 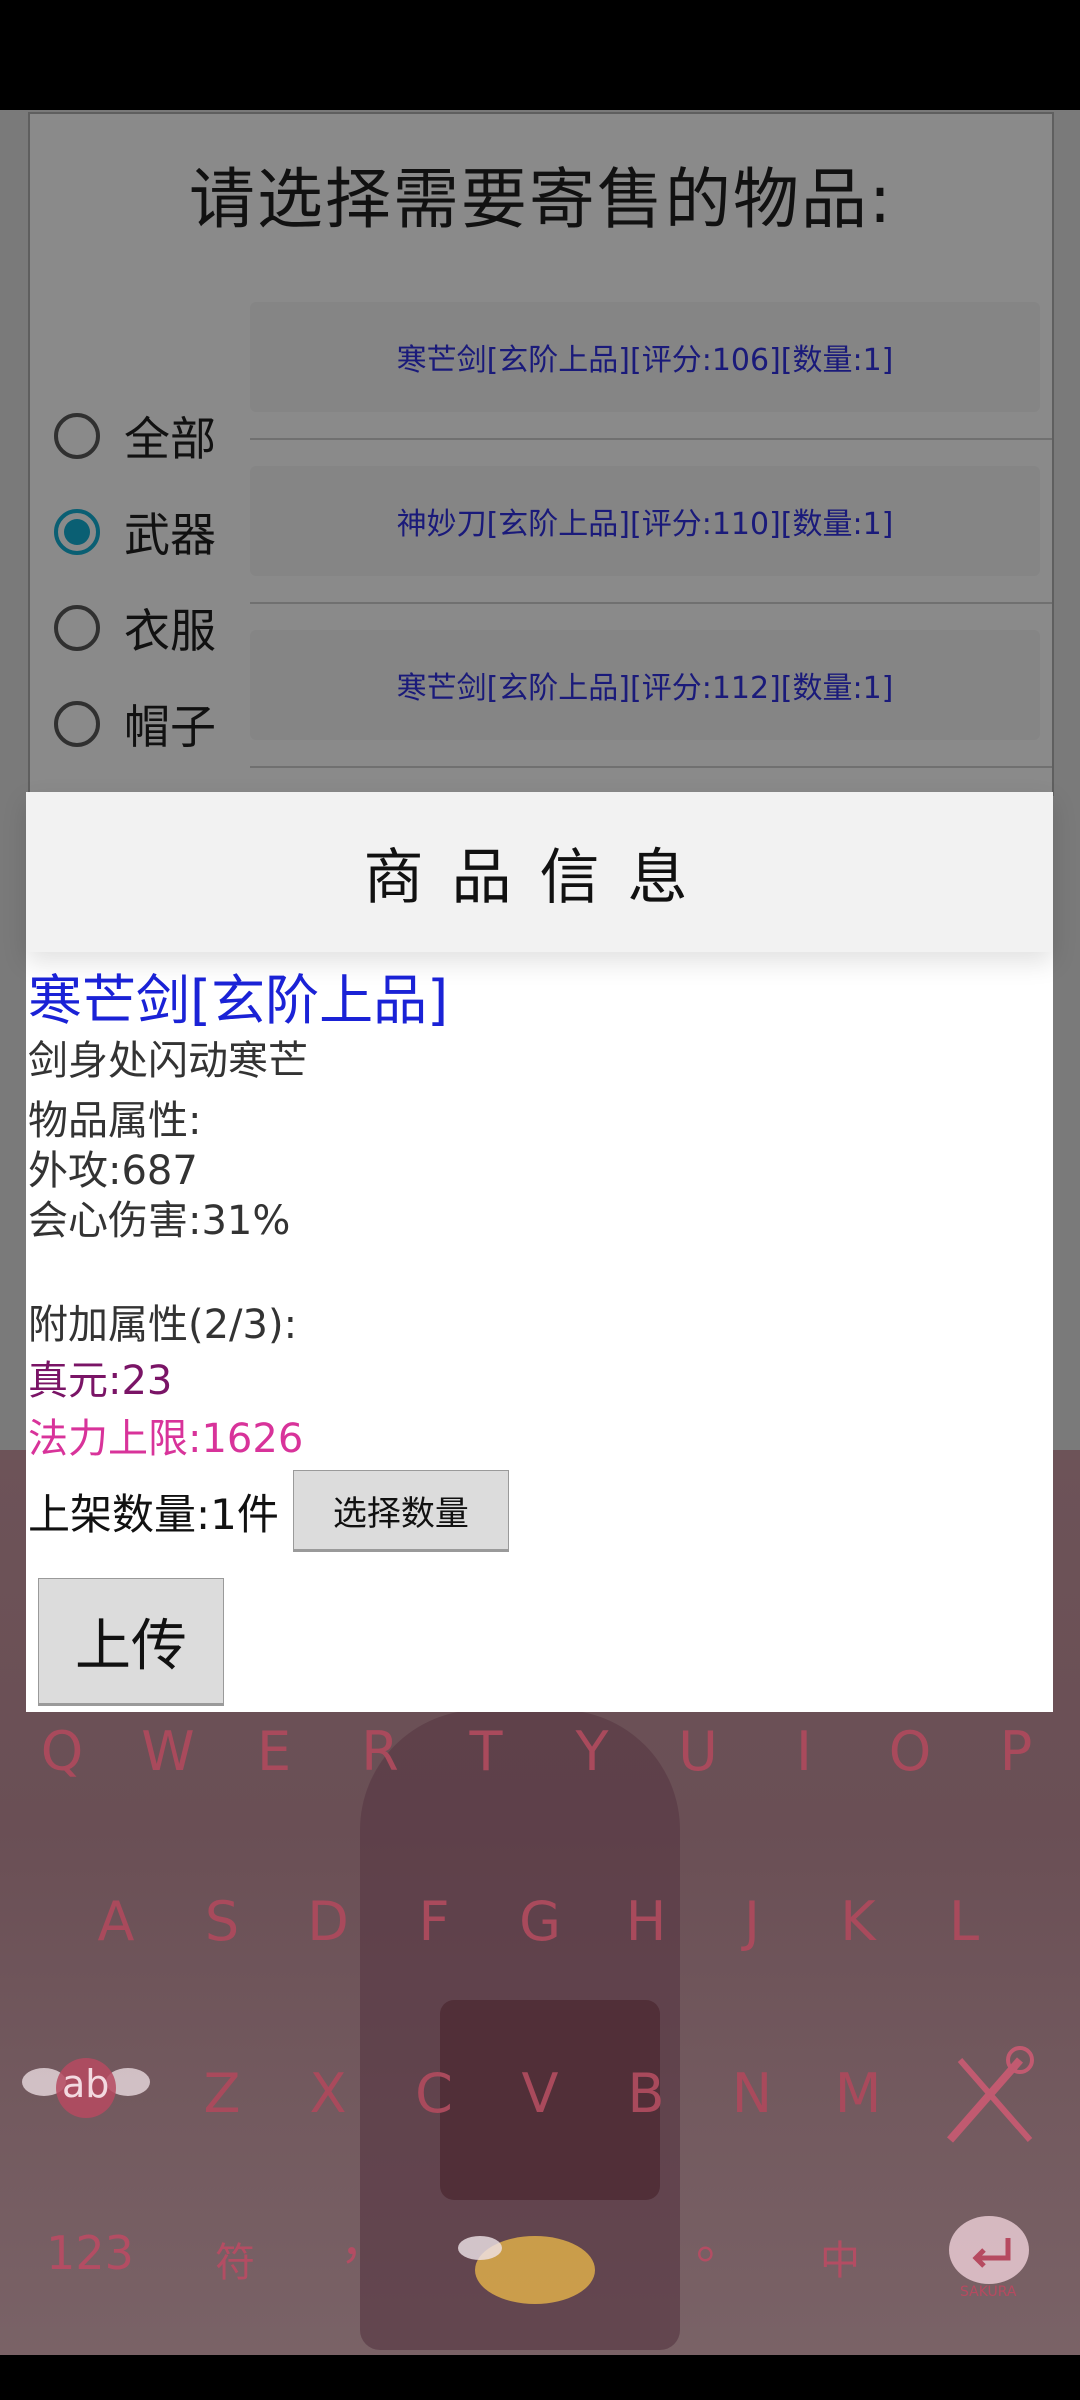 I want to click on key-v: V, so click(x=540, y=2093).